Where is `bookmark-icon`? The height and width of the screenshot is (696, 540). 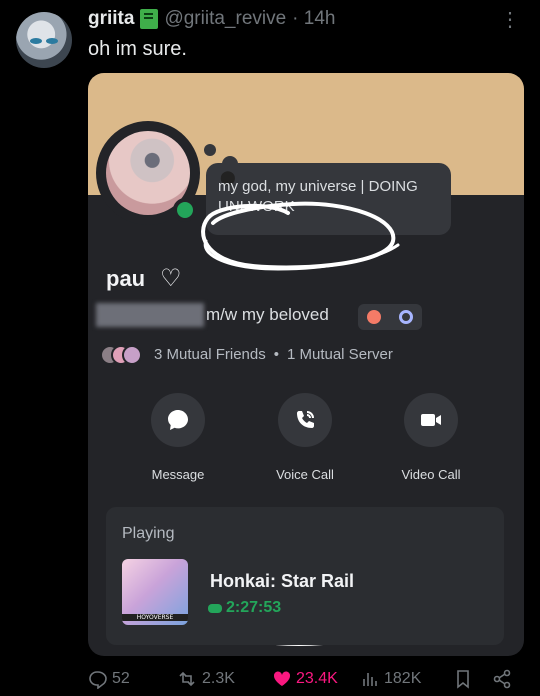
bookmark-icon is located at coordinates (463, 679).